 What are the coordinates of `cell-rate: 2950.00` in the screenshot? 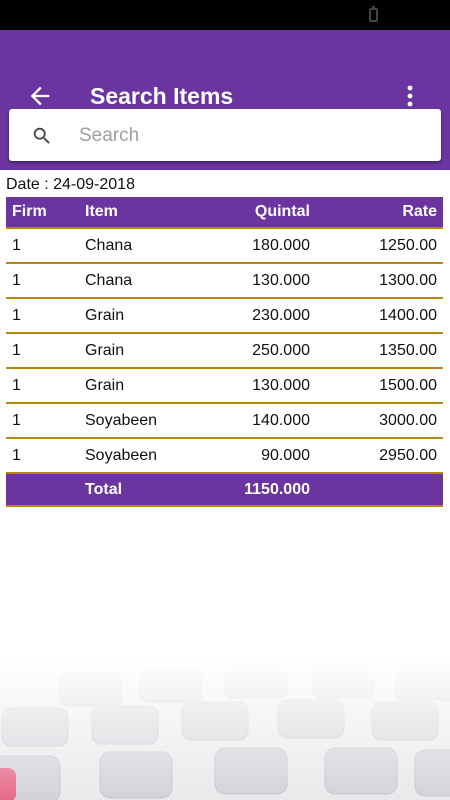 It's located at (408, 455).